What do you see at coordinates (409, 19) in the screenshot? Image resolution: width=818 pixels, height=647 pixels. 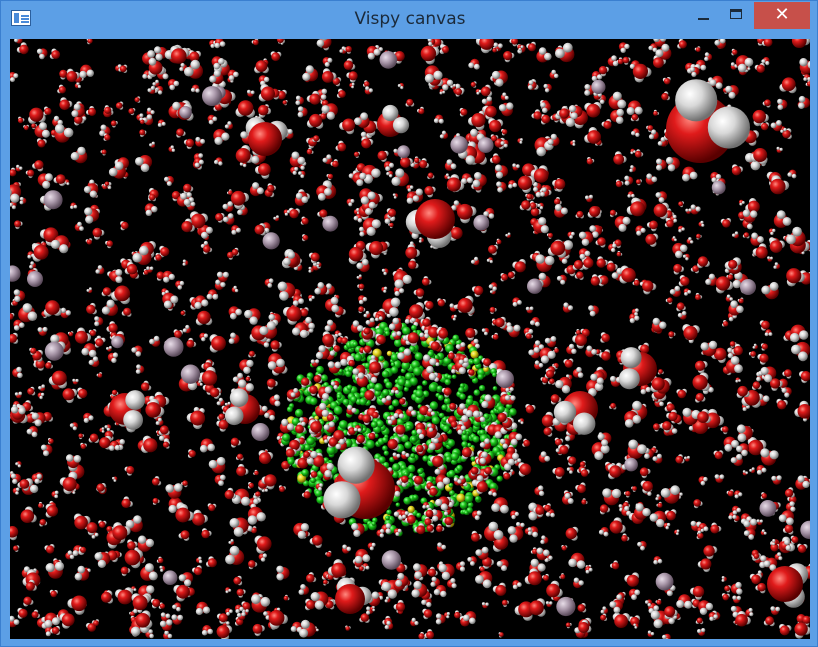 I see `title-bar: Vispy canvas ✕` at bounding box center [409, 19].